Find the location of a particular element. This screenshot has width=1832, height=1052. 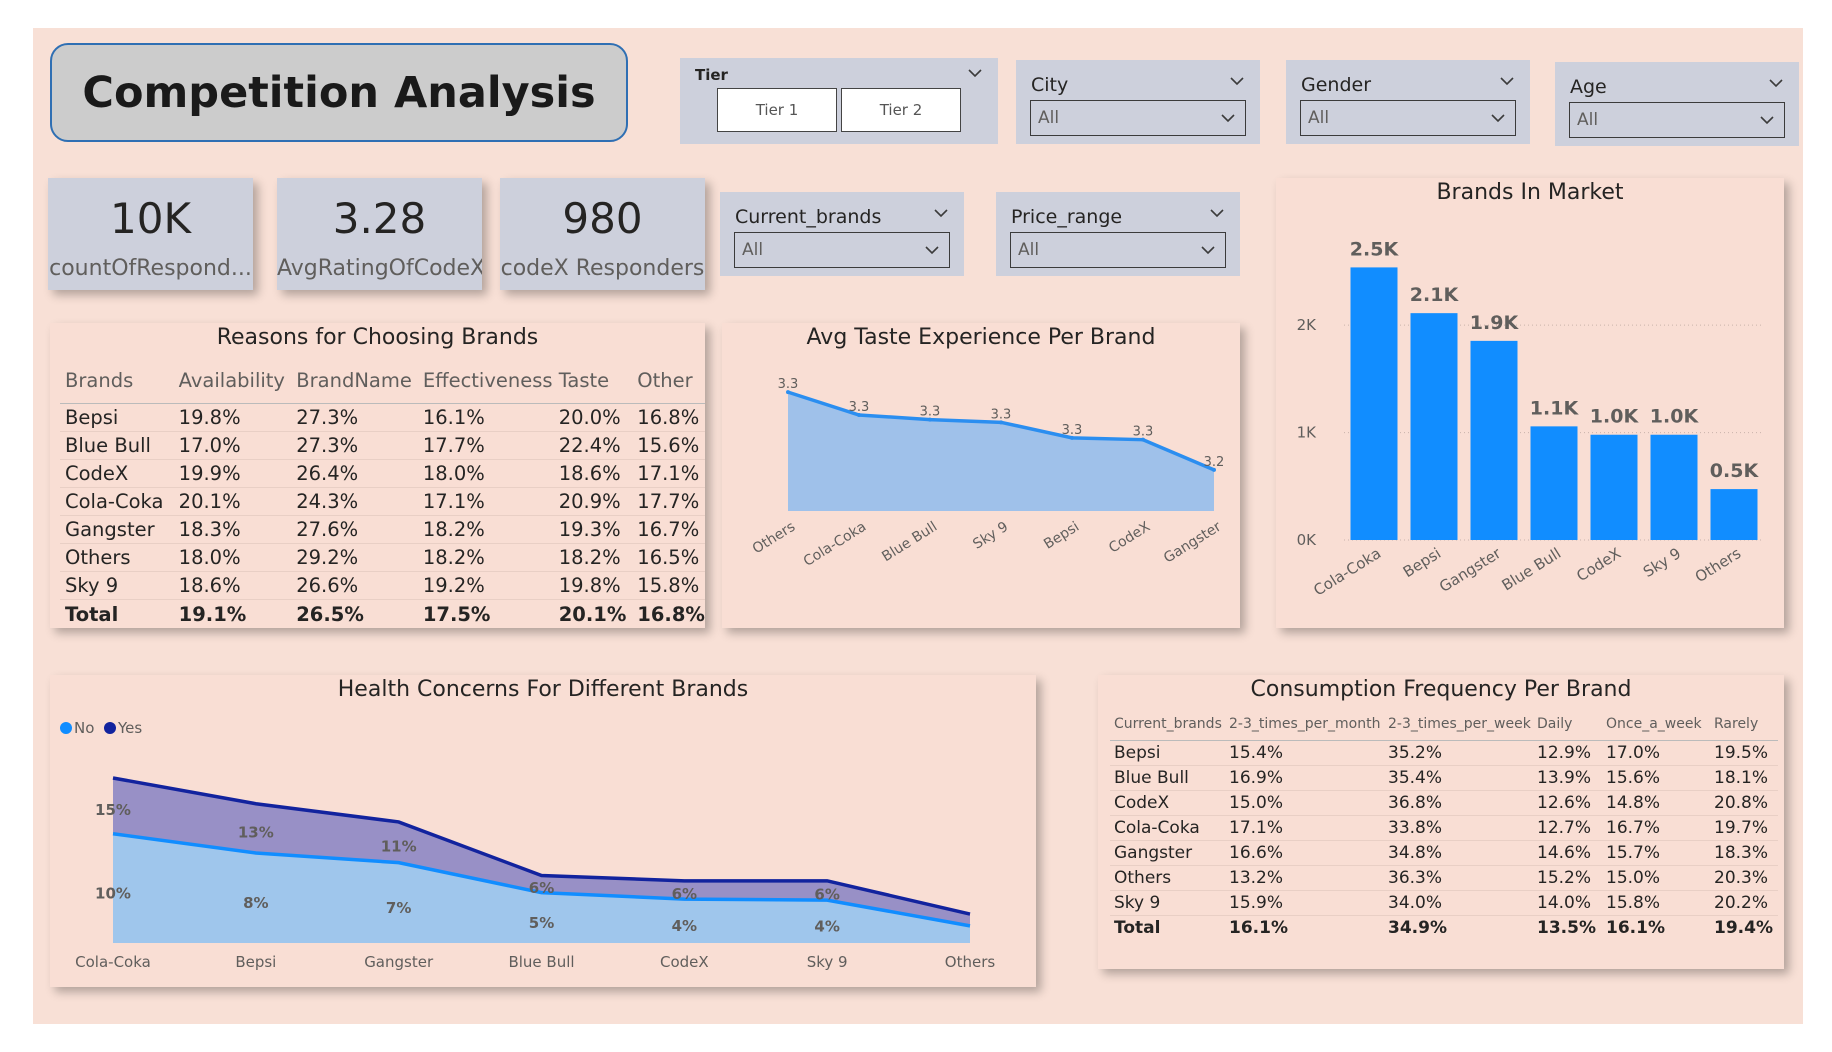

table-row: Cola-Coka 17.1% 33.8% 12.7% 16.7% 19.7% is located at coordinates (1444, 828).